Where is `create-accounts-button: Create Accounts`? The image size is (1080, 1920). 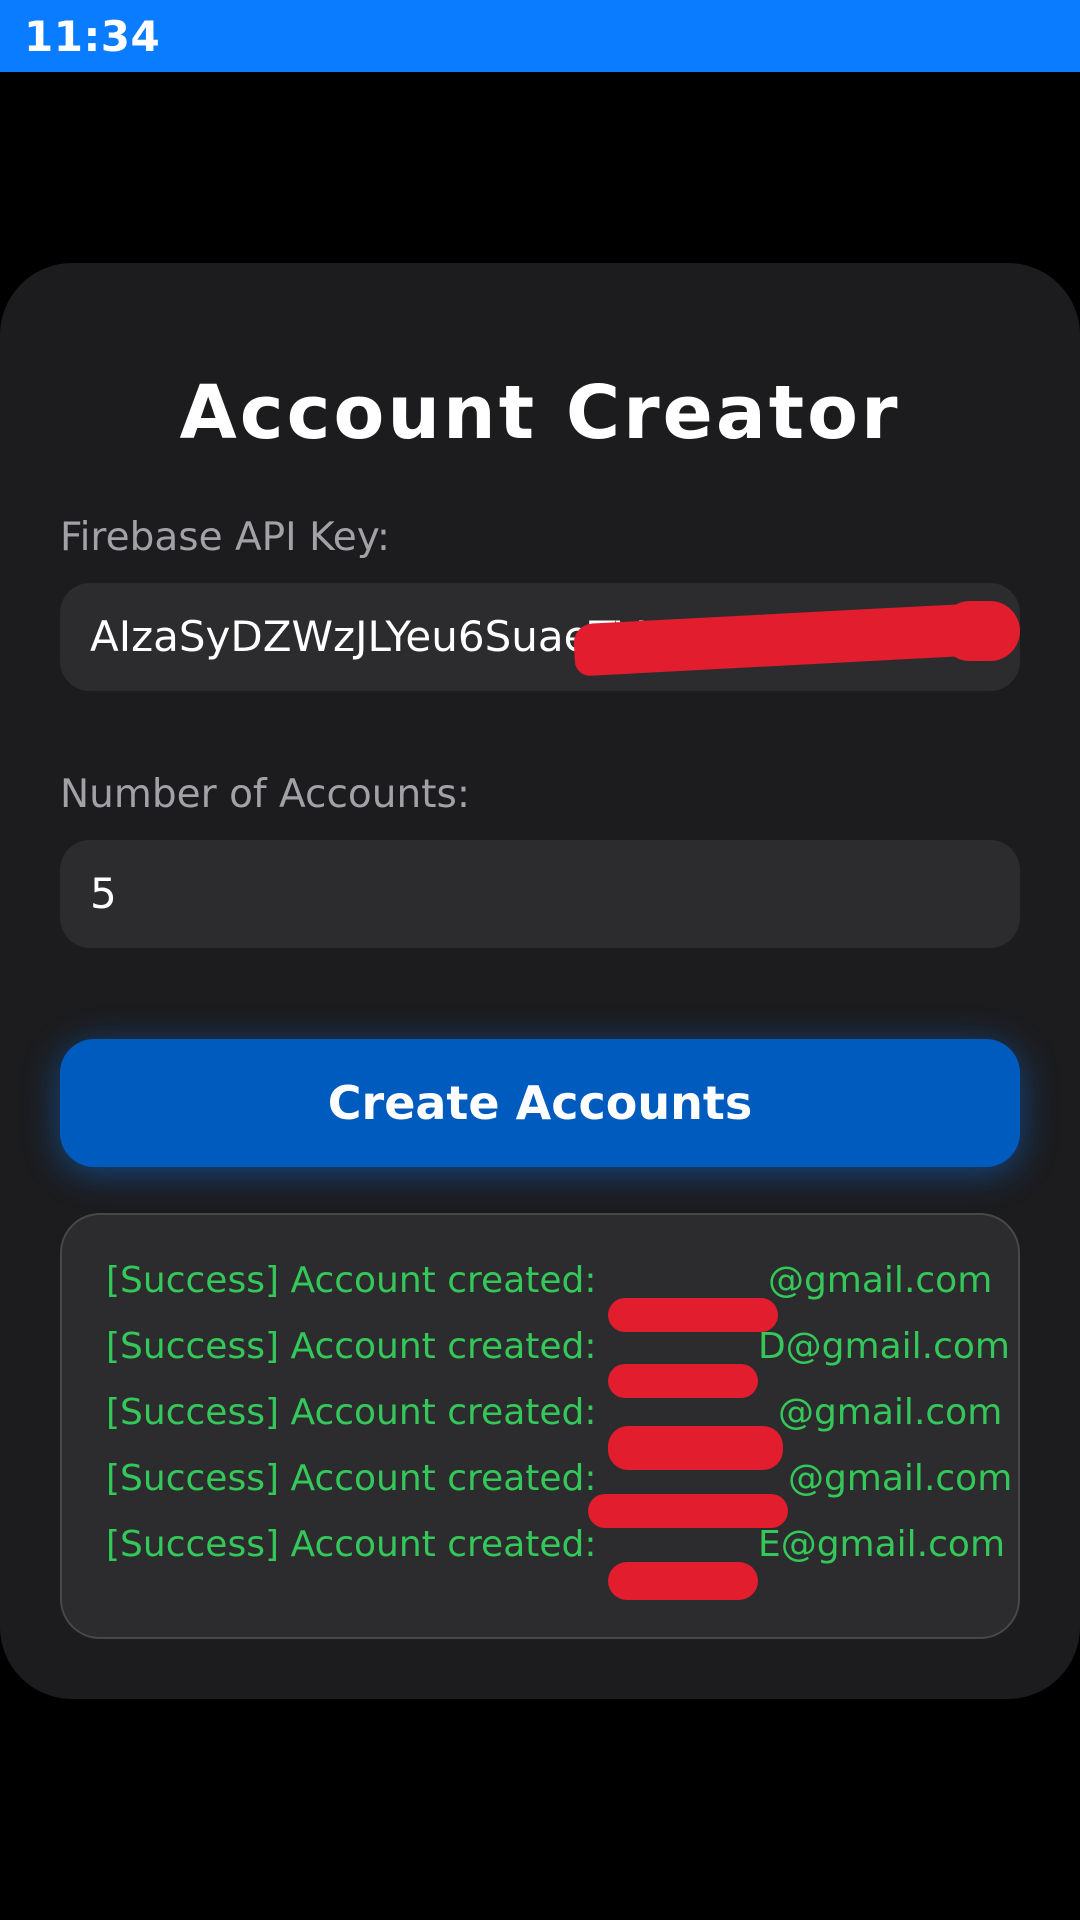
create-accounts-button: Create Accounts is located at coordinates (540, 1103).